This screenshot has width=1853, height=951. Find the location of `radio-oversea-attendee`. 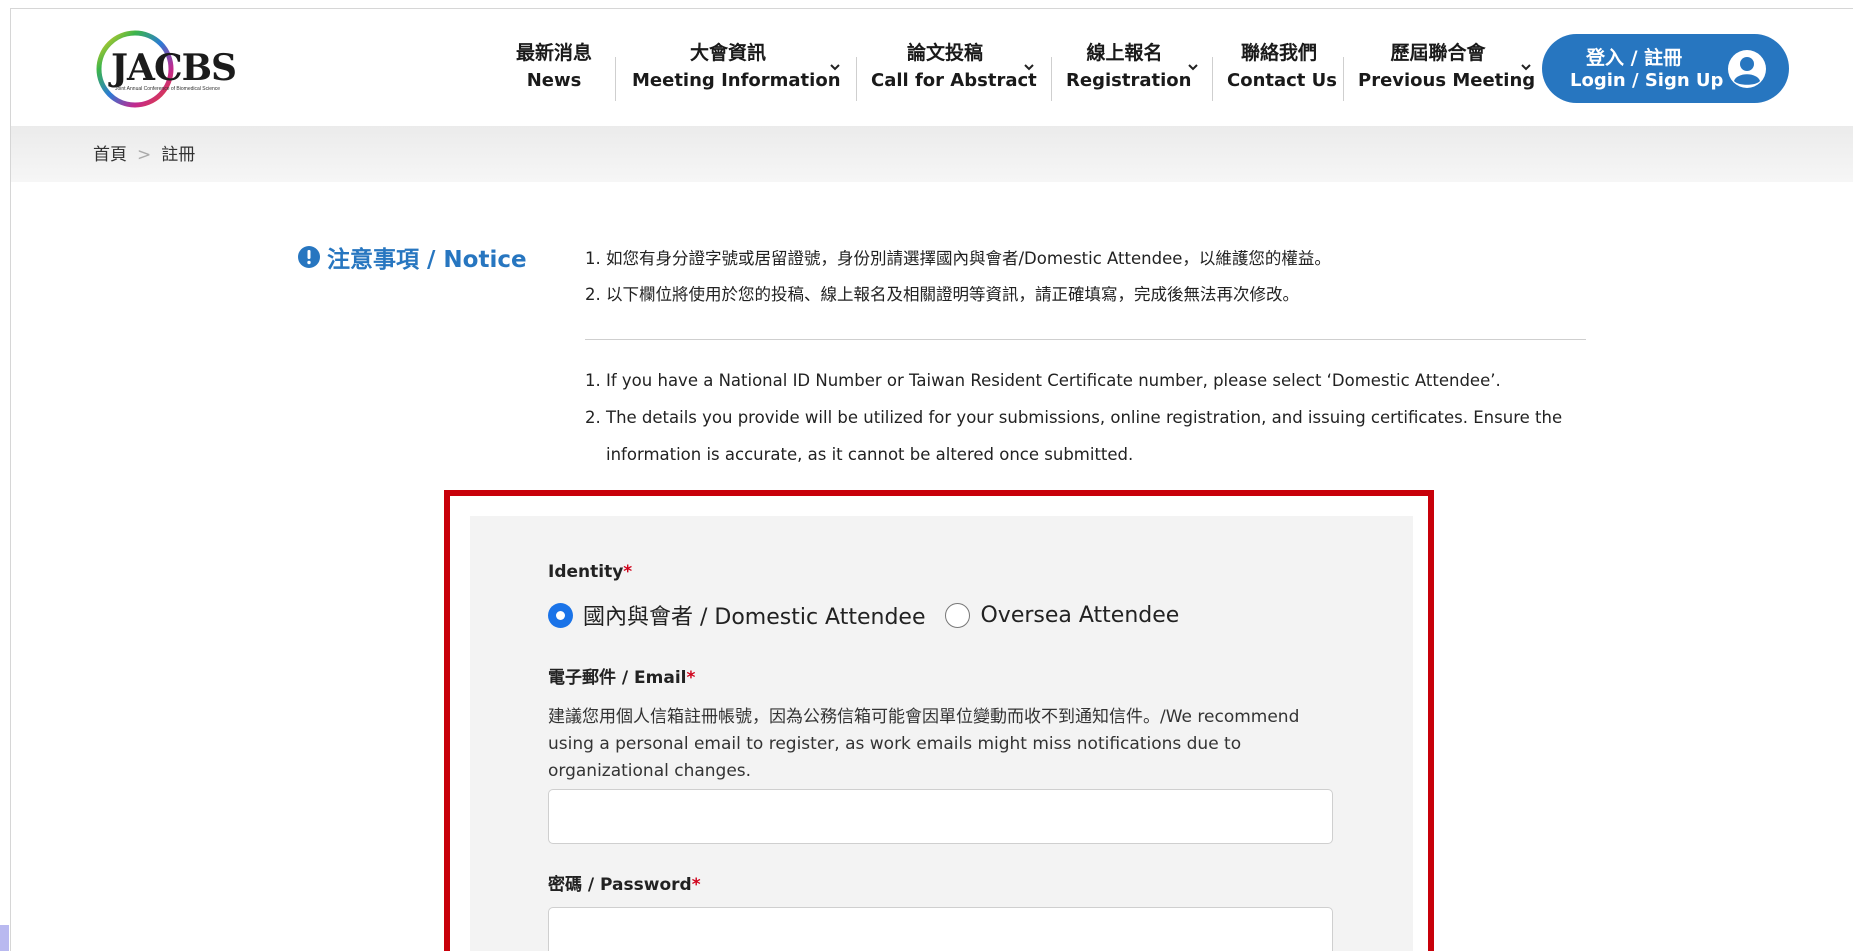

radio-oversea-attendee is located at coordinates (958, 615).